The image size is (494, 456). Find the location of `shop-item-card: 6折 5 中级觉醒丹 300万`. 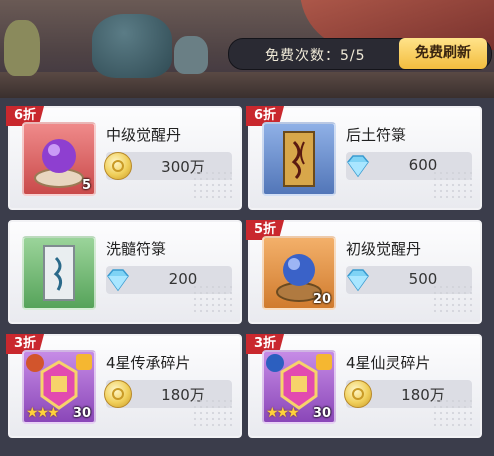

shop-item-card: 6折 5 中级觉醒丹 300万 is located at coordinates (124, 158).